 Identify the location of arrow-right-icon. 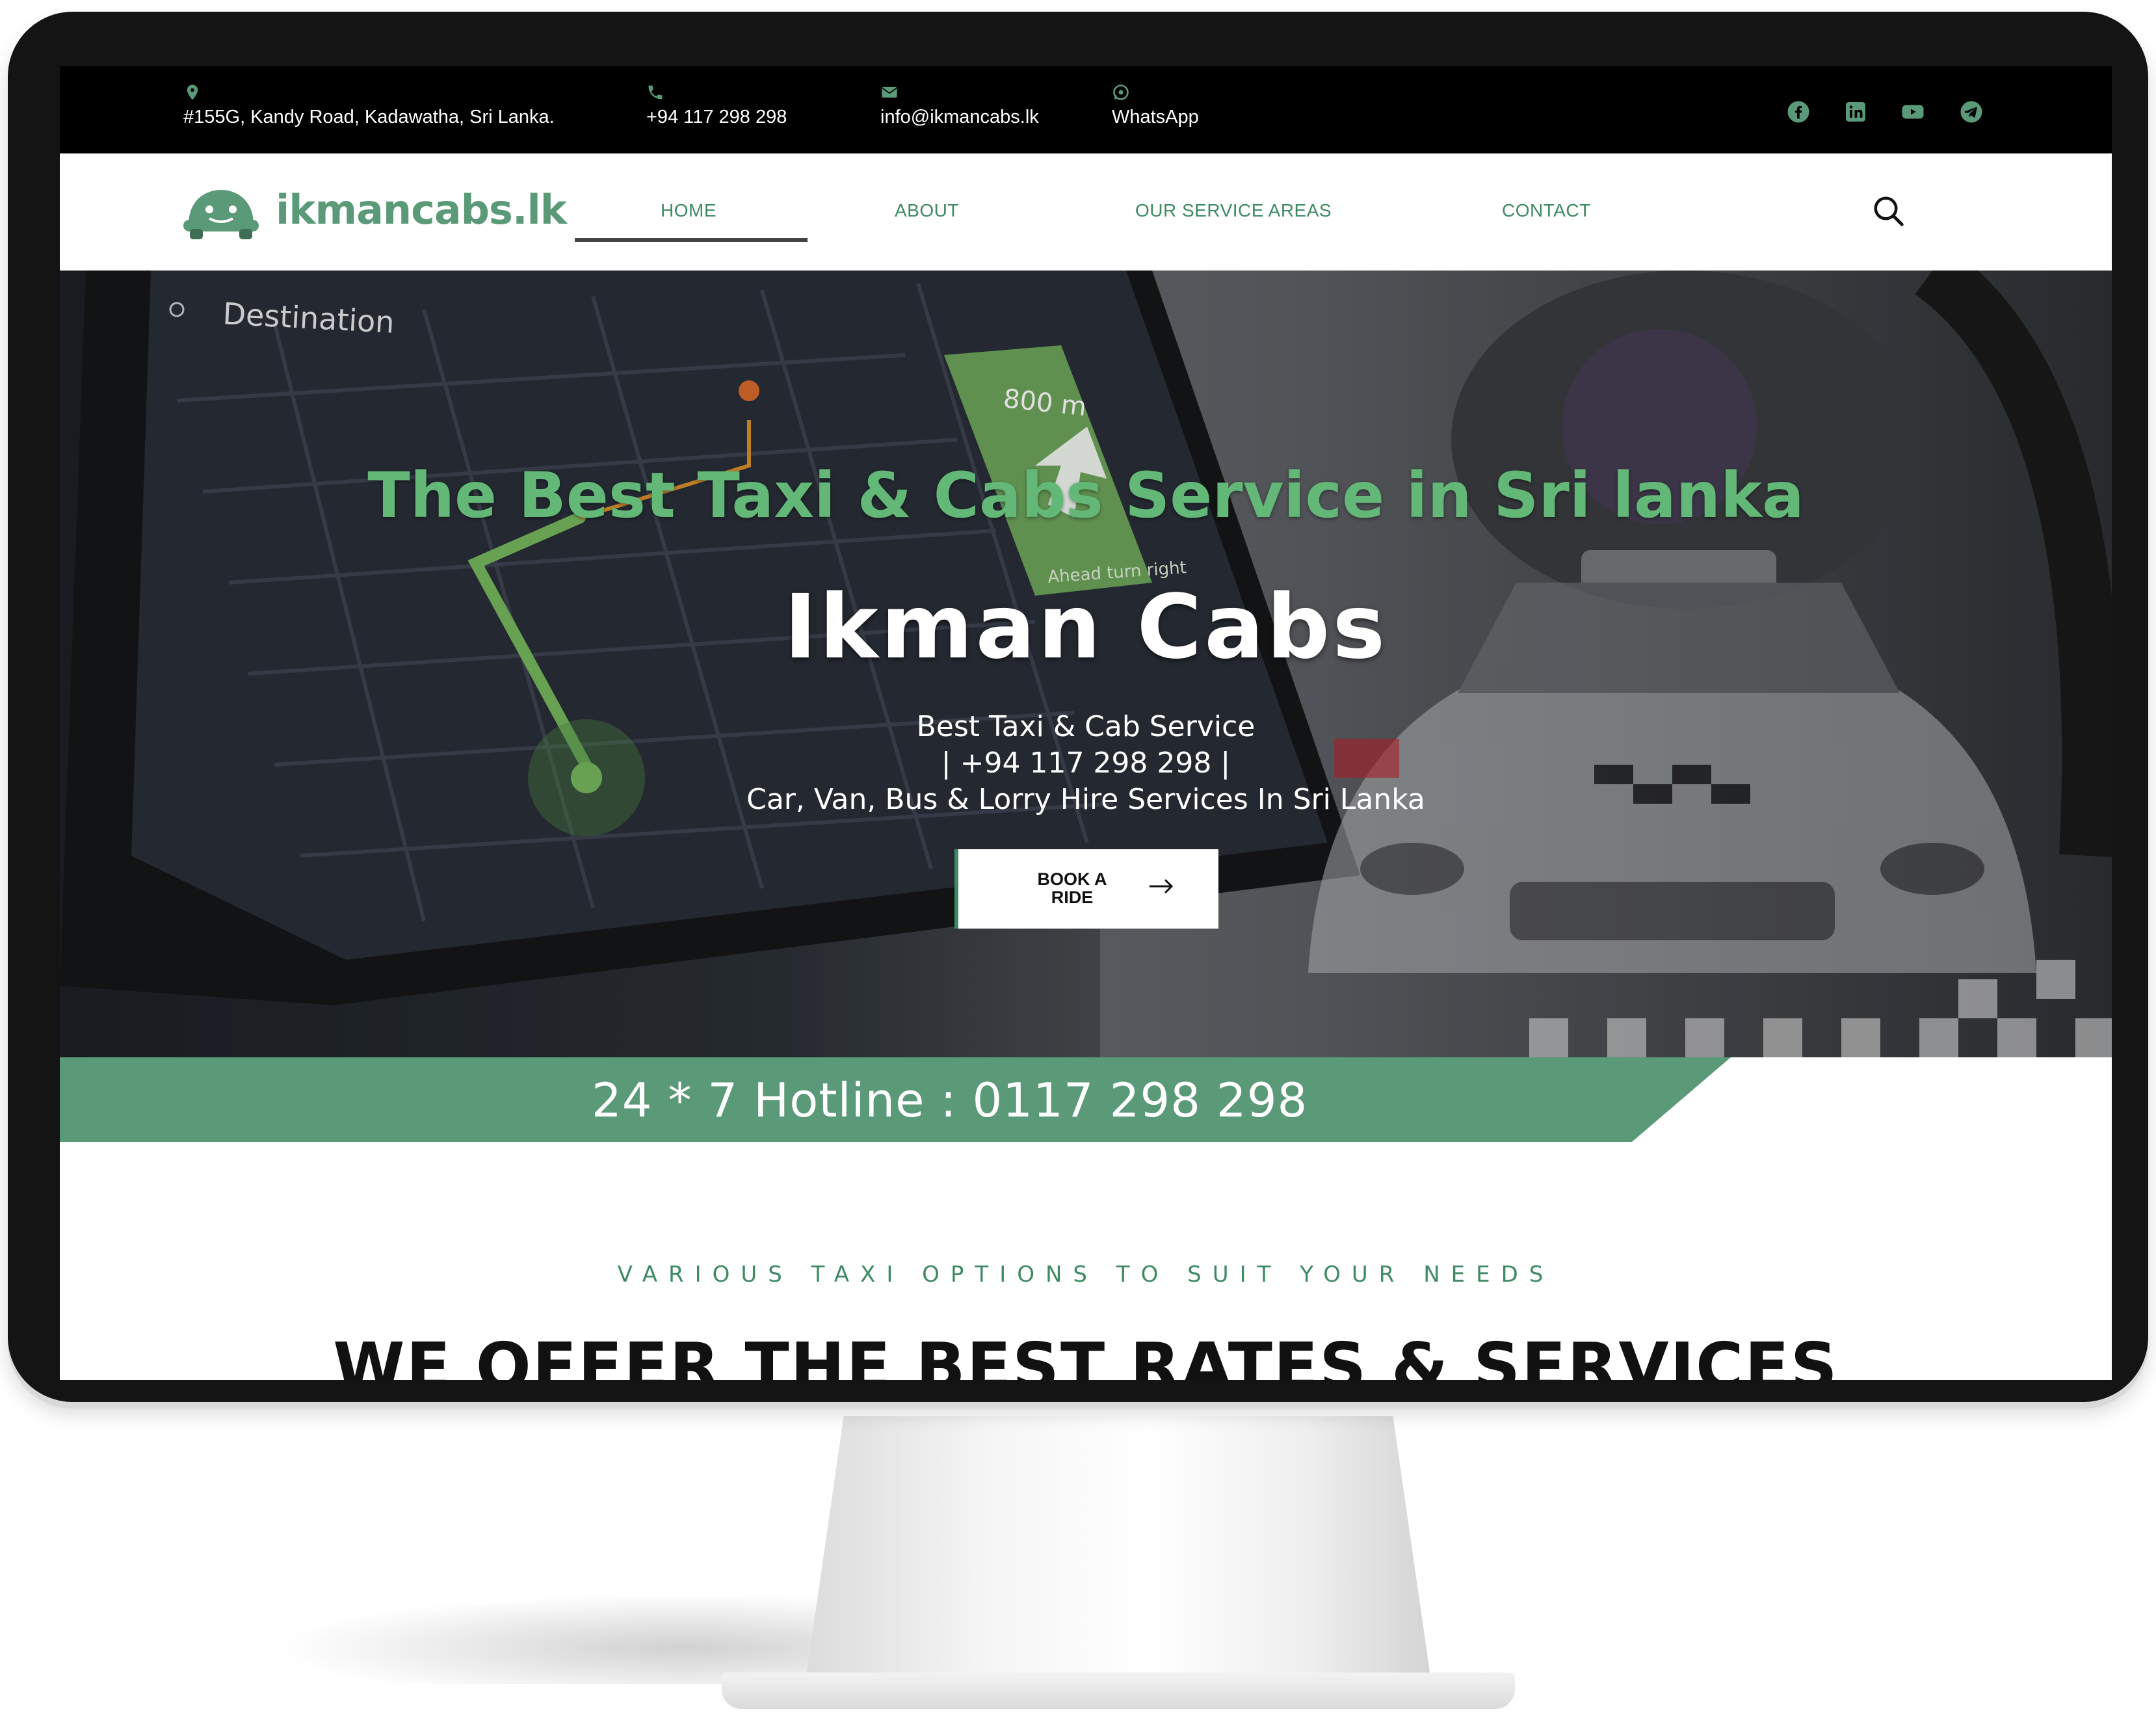
(1162, 886).